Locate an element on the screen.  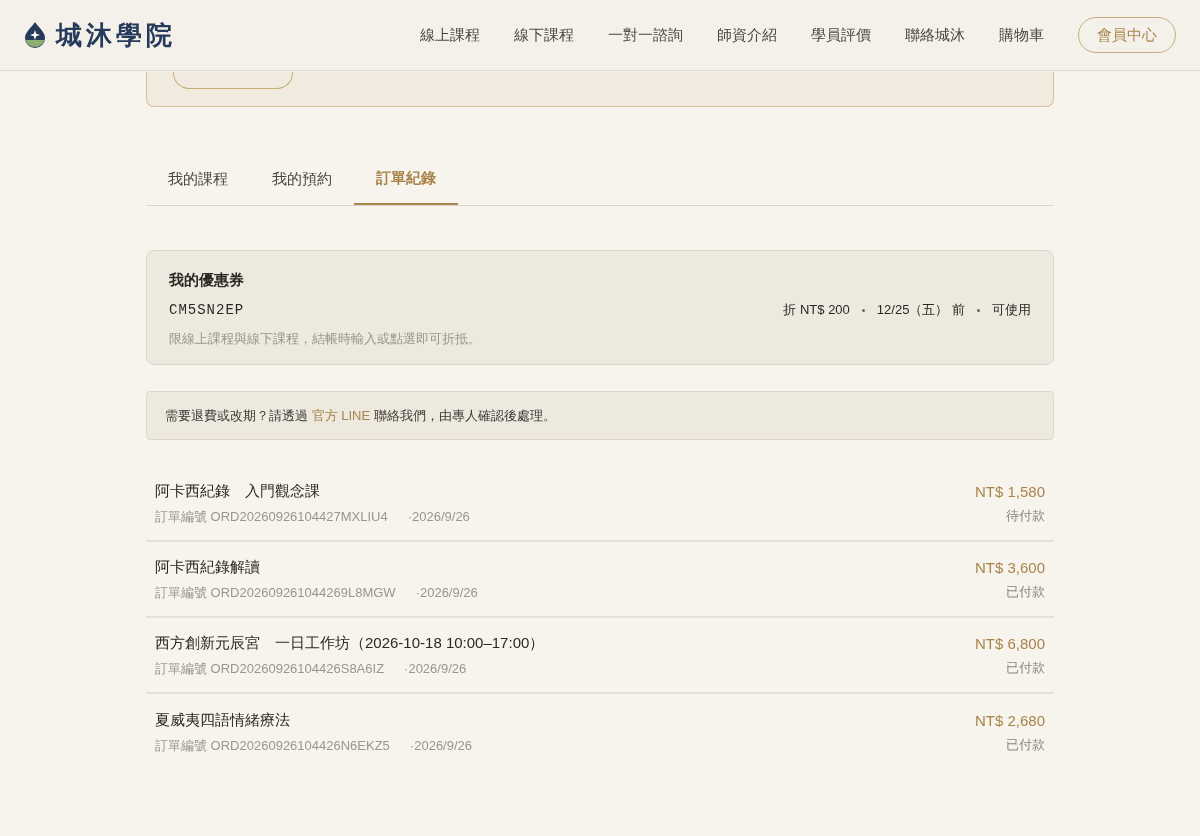
coupon-discount: 折 NT$ 200 is located at coordinates (816, 310).